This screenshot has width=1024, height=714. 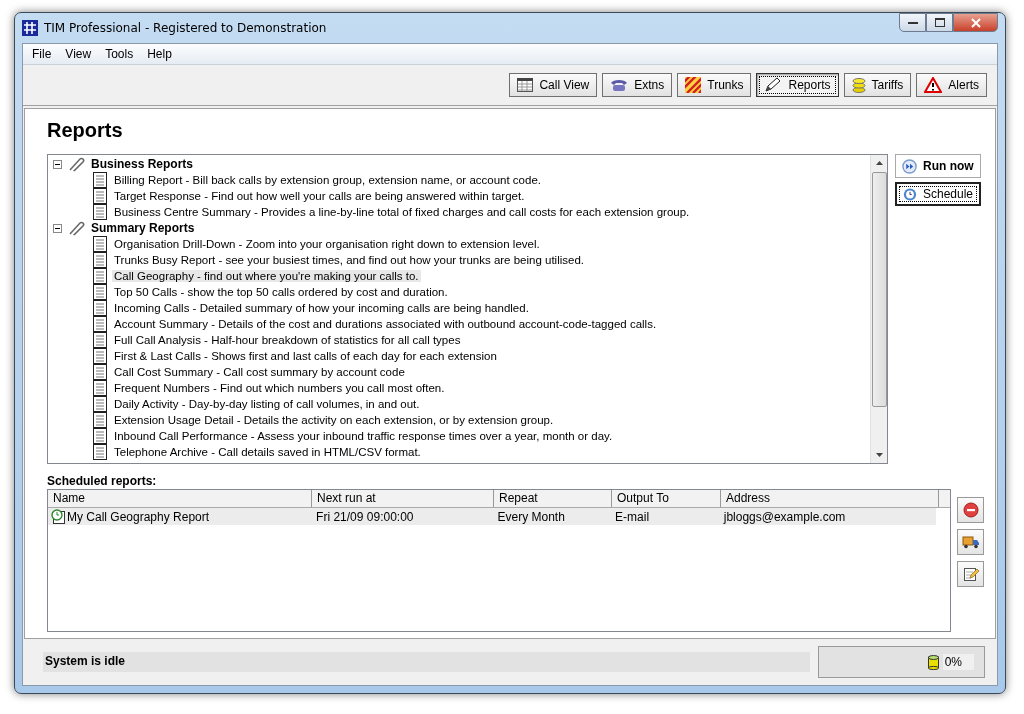 I want to click on truck-icon, so click(x=970, y=542).